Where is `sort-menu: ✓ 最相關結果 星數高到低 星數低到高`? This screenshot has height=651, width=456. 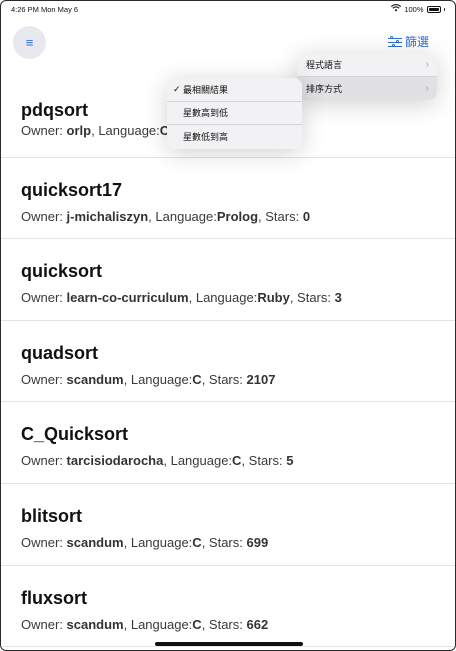 sort-menu: ✓ 最相關結果 星數高到低 星數低到高 is located at coordinates (234, 113).